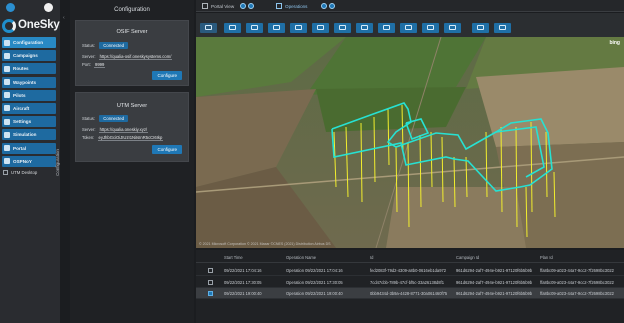  Describe the element at coordinates (130, 138) in the screenshot. I see `token-field: eyJhbGciOiJIUzI1NiIsInR5cCI6Ikp` at that location.